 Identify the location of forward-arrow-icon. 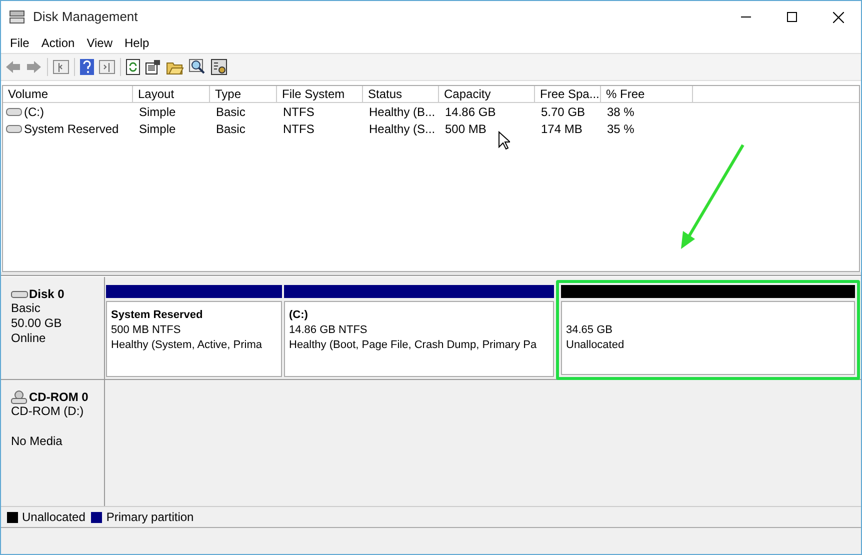
(34, 67).